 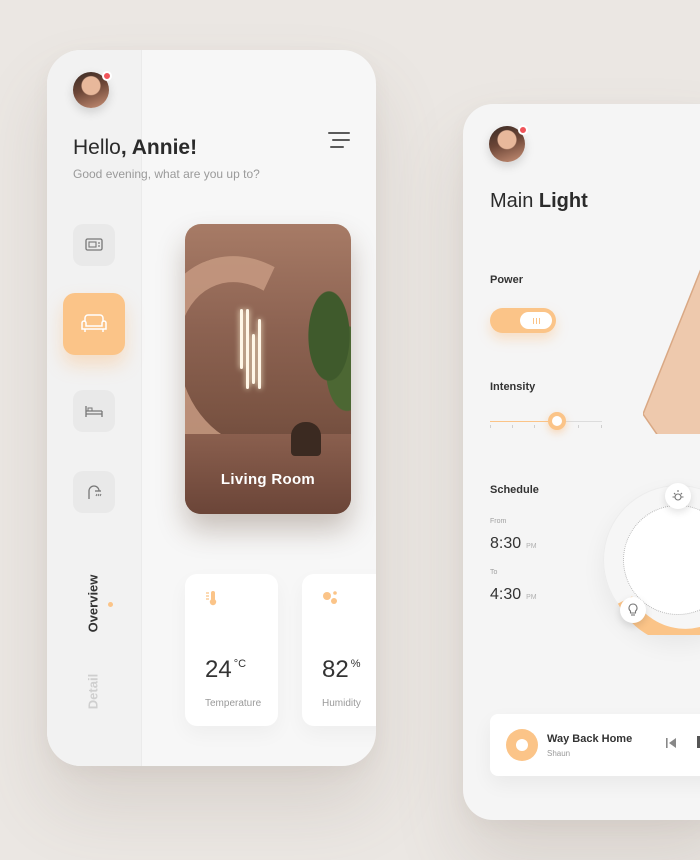 What do you see at coordinates (226, 669) in the screenshot?
I see `temperature-value: 24 °C` at bounding box center [226, 669].